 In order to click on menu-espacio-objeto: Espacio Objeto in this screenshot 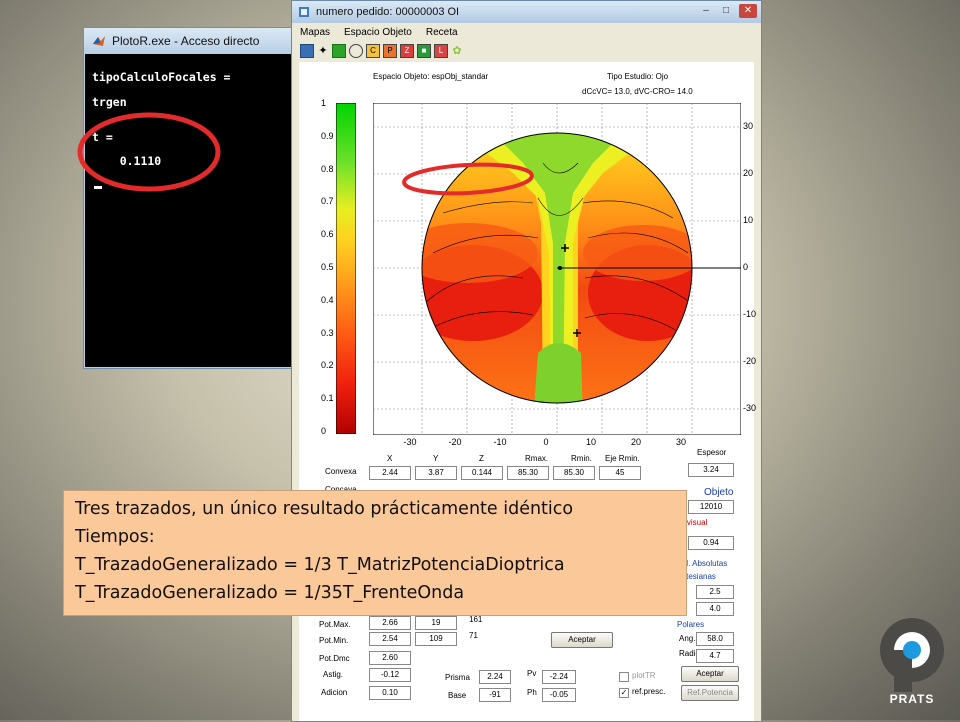, I will do `click(378, 32)`.